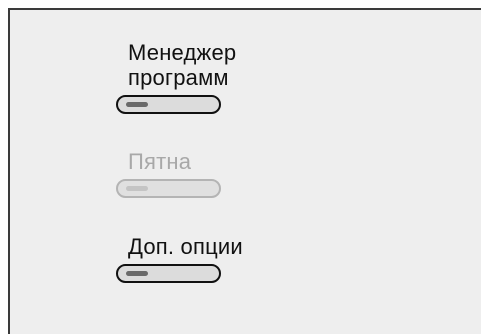  What do you see at coordinates (182, 52) in the screenshot?
I see `program-manager-label-line1: Менеджер` at bounding box center [182, 52].